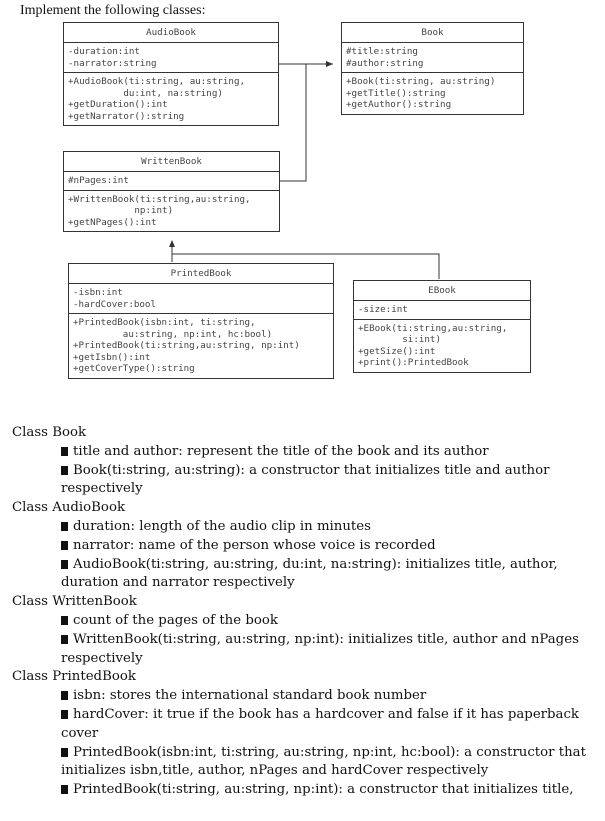 Image resolution: width=605 pixels, height=821 pixels. I want to click on connector-writtenbook-book, so click(293, 123).